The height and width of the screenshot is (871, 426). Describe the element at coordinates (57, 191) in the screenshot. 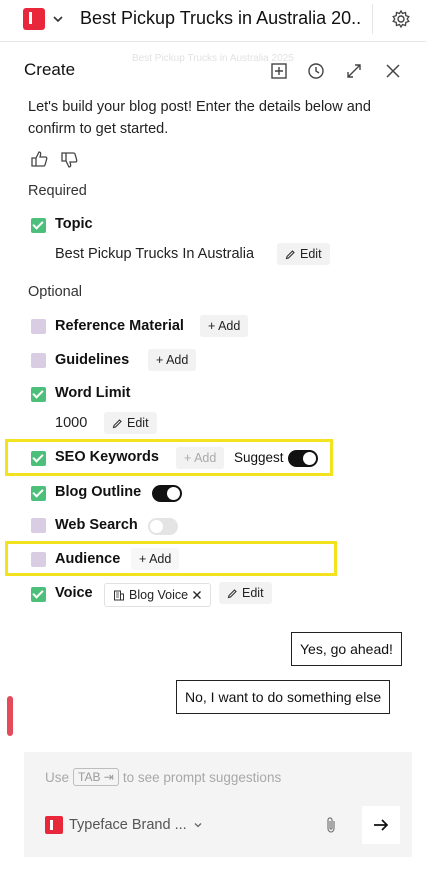

I see `required-section-label: Required` at that location.